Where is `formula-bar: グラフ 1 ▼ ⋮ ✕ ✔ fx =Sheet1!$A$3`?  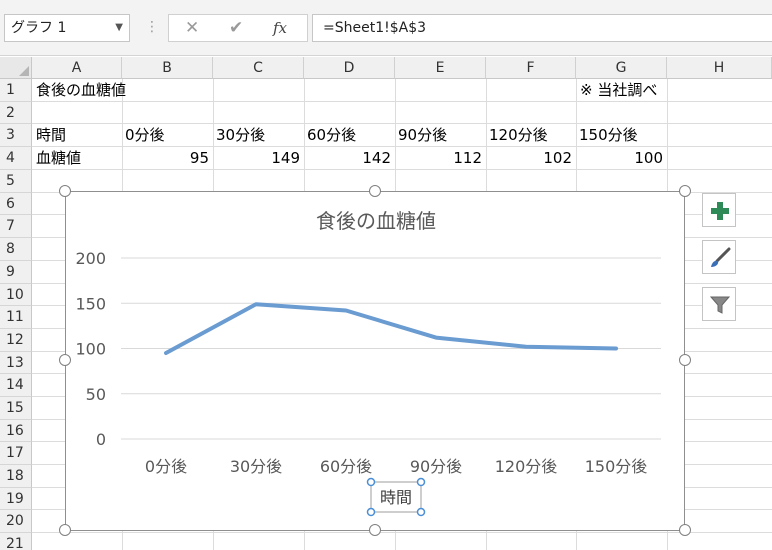 formula-bar: グラフ 1 ▼ ⋮ ✕ ✔ fx =Sheet1!$A$3 is located at coordinates (386, 28).